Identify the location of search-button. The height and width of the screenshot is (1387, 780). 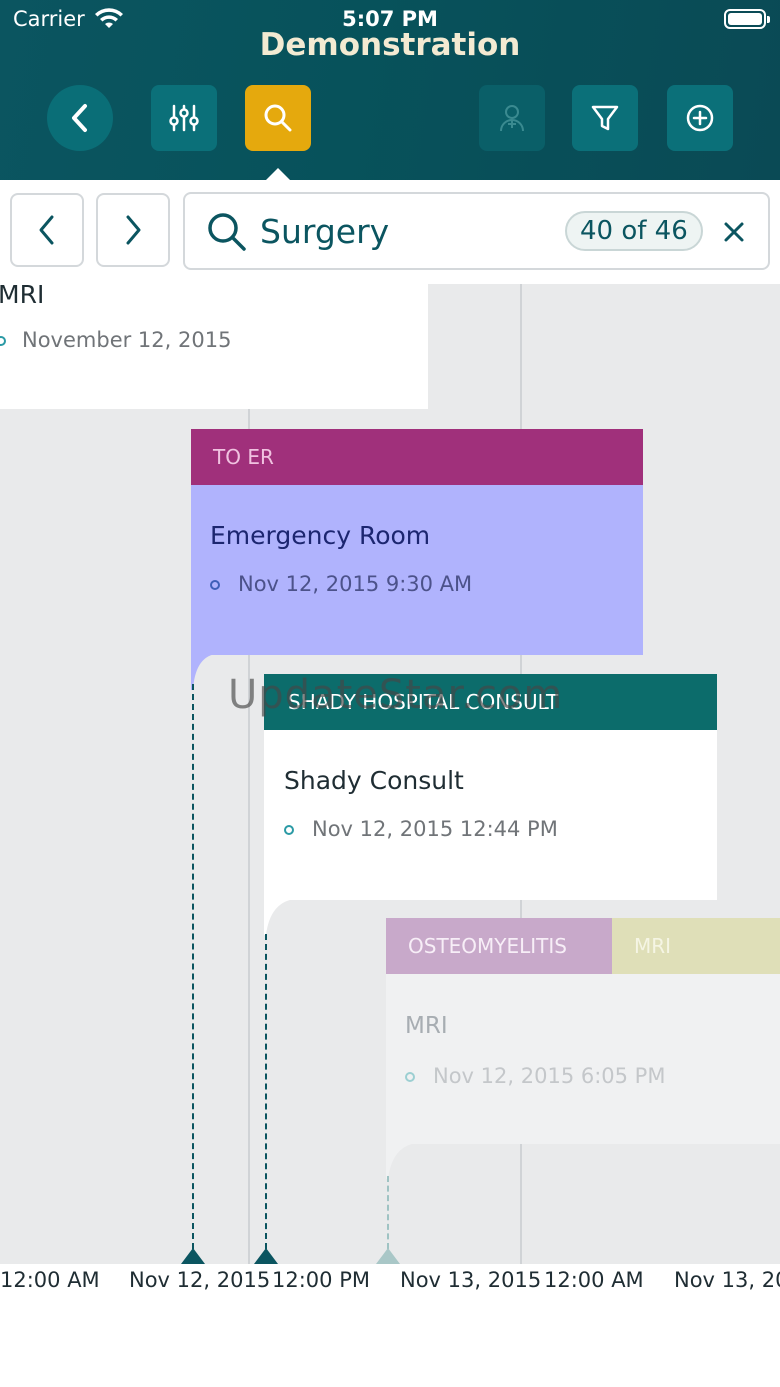
(278, 118).